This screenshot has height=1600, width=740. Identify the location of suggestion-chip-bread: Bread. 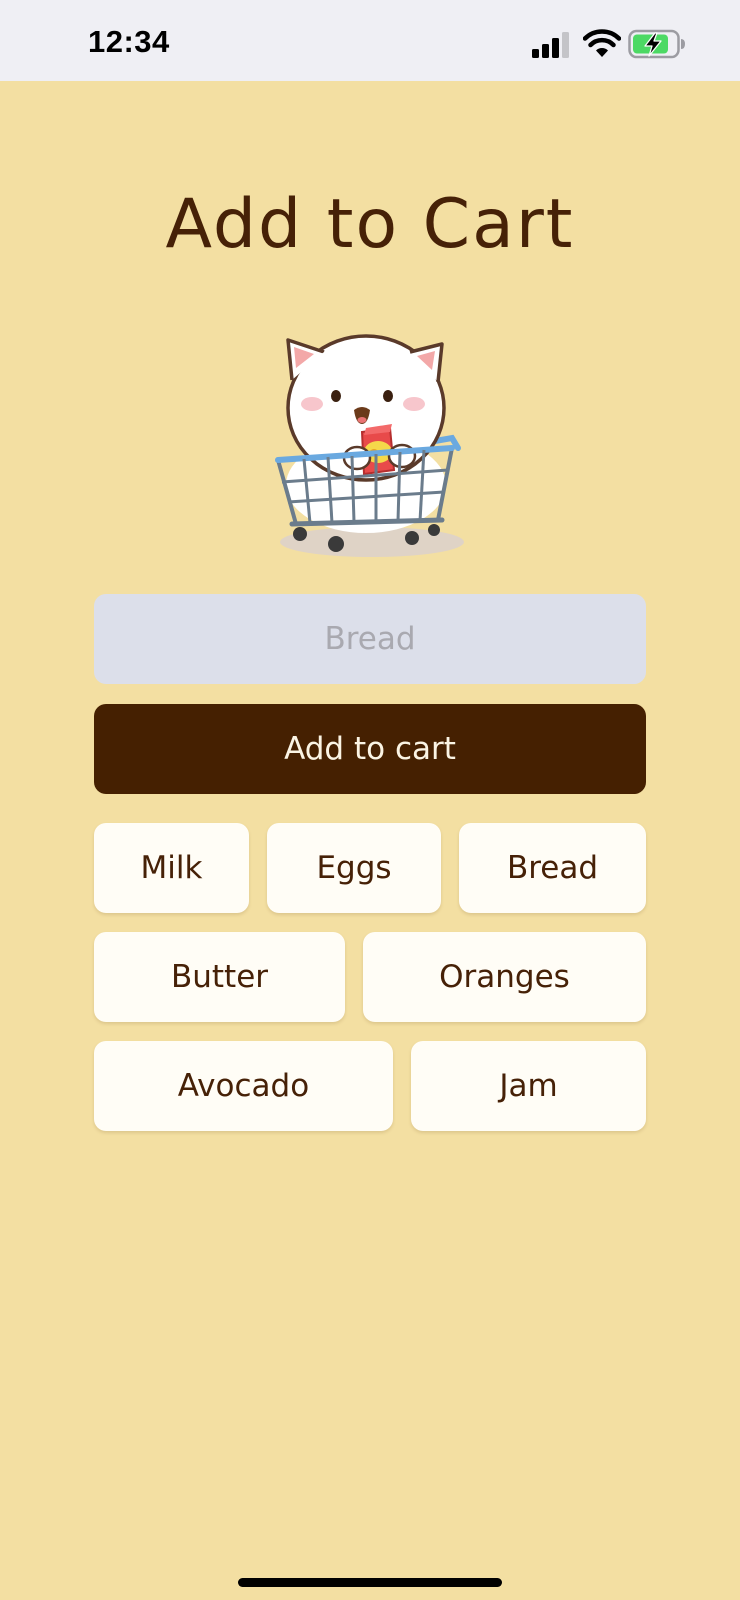
(552, 868).